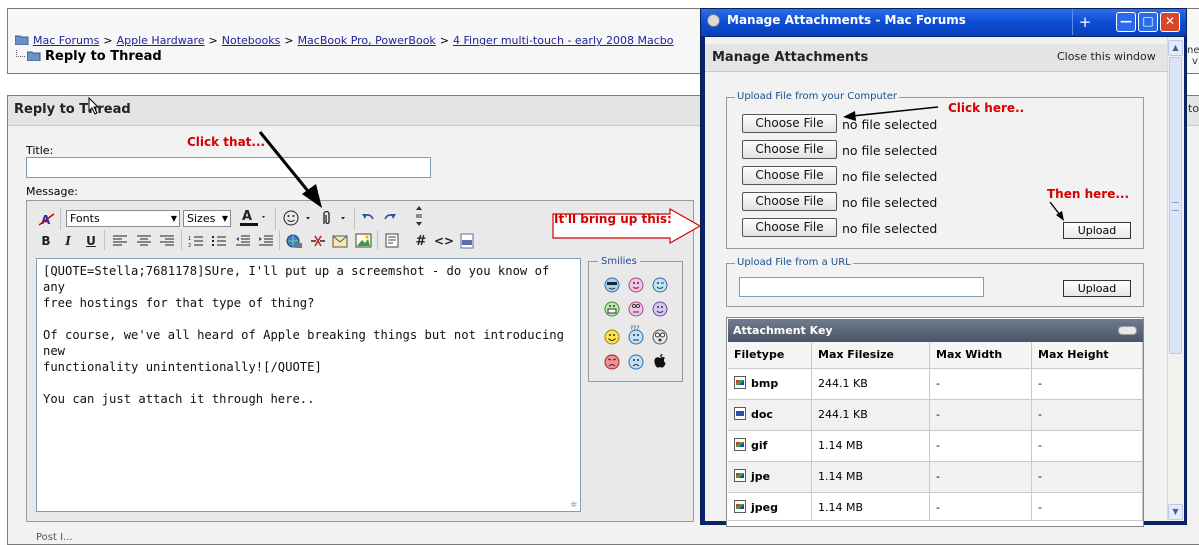  Describe the element at coordinates (367, 40) in the screenshot. I see `breadcrumb-link-macbook-pro: MacBook Pro, PowerBook` at that location.